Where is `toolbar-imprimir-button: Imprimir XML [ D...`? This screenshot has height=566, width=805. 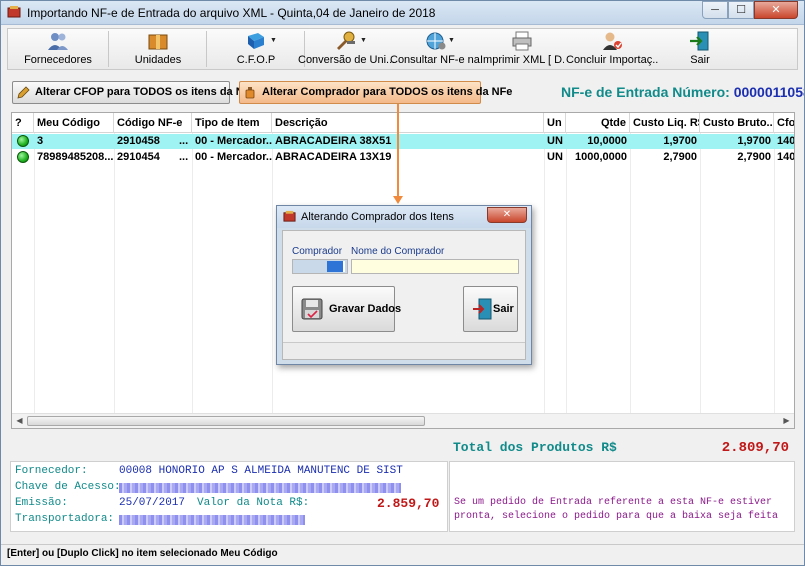
toolbar-imprimir-button: Imprimir XML [ D... is located at coordinates (522, 49).